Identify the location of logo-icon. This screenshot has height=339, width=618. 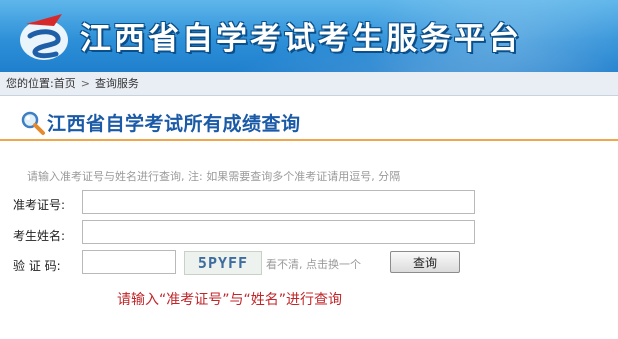
(44, 37).